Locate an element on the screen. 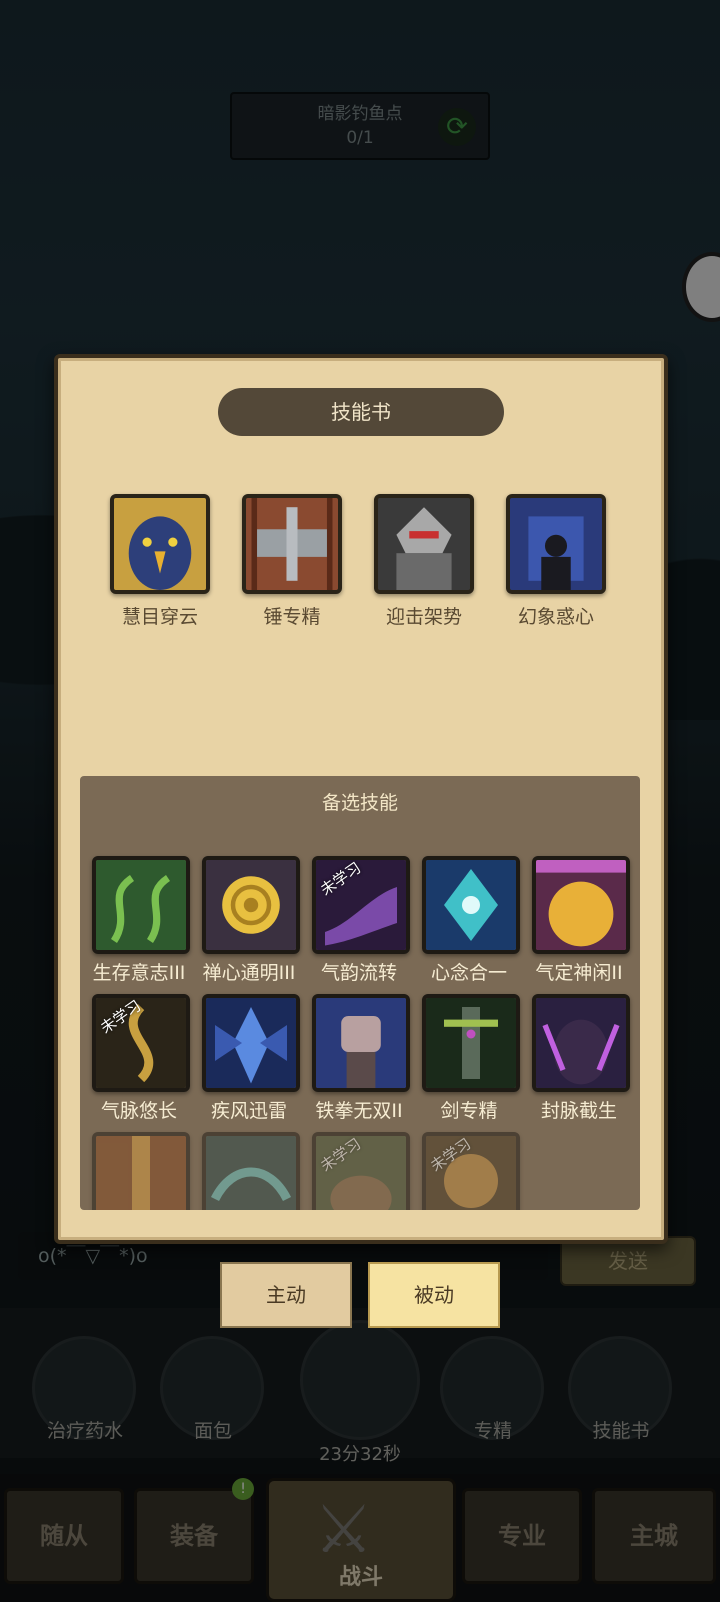  tab-active: 主动 is located at coordinates (286, 1295).